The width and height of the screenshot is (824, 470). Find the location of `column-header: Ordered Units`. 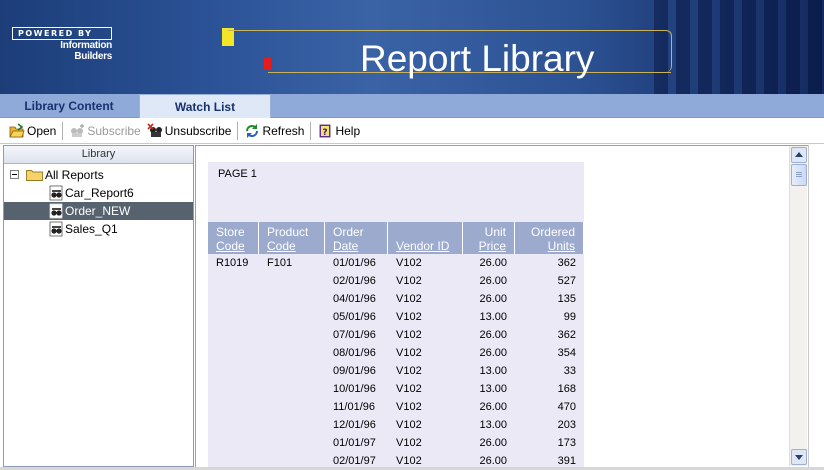

column-header: Ordered Units is located at coordinates (549, 238).